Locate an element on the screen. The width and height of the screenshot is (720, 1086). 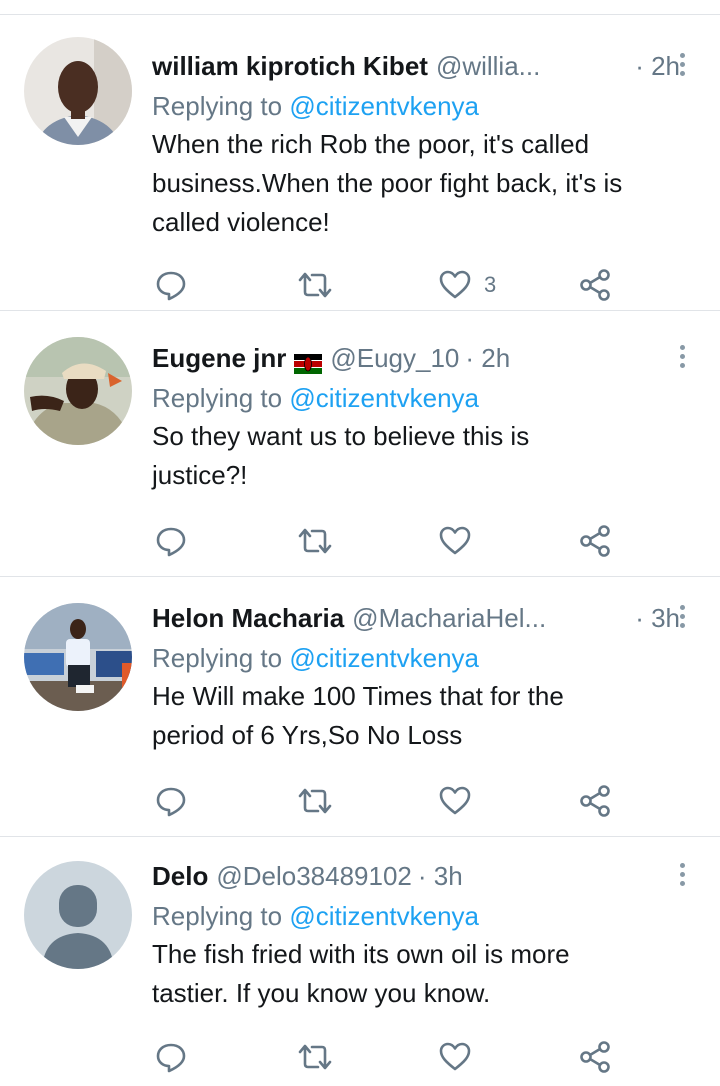
tweet-text-line: The fish fried with its own oil is more is located at coordinates (361, 954).